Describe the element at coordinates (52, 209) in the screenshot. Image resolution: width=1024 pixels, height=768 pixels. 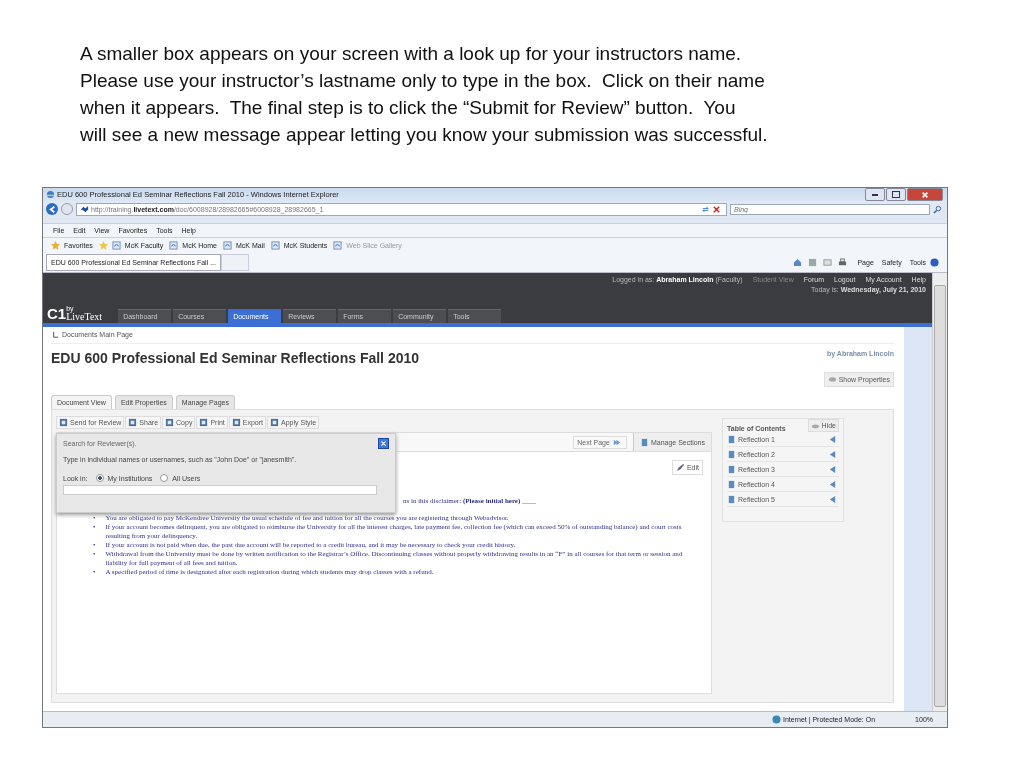
I see `back-button` at that location.